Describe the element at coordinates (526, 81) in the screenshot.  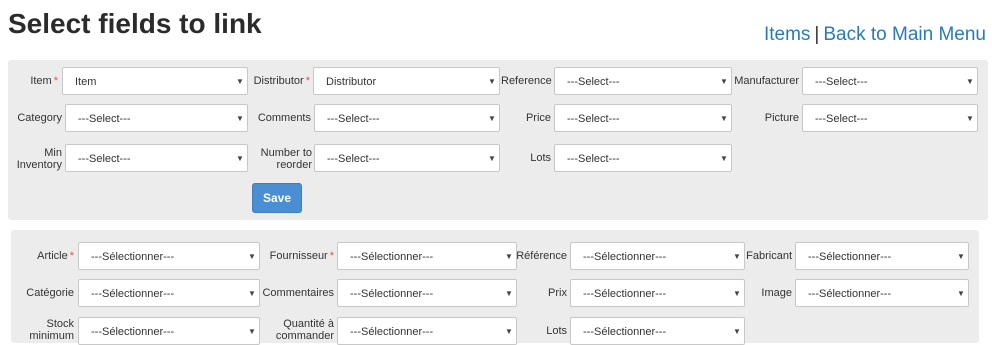
I see `reference-label: Reference` at that location.